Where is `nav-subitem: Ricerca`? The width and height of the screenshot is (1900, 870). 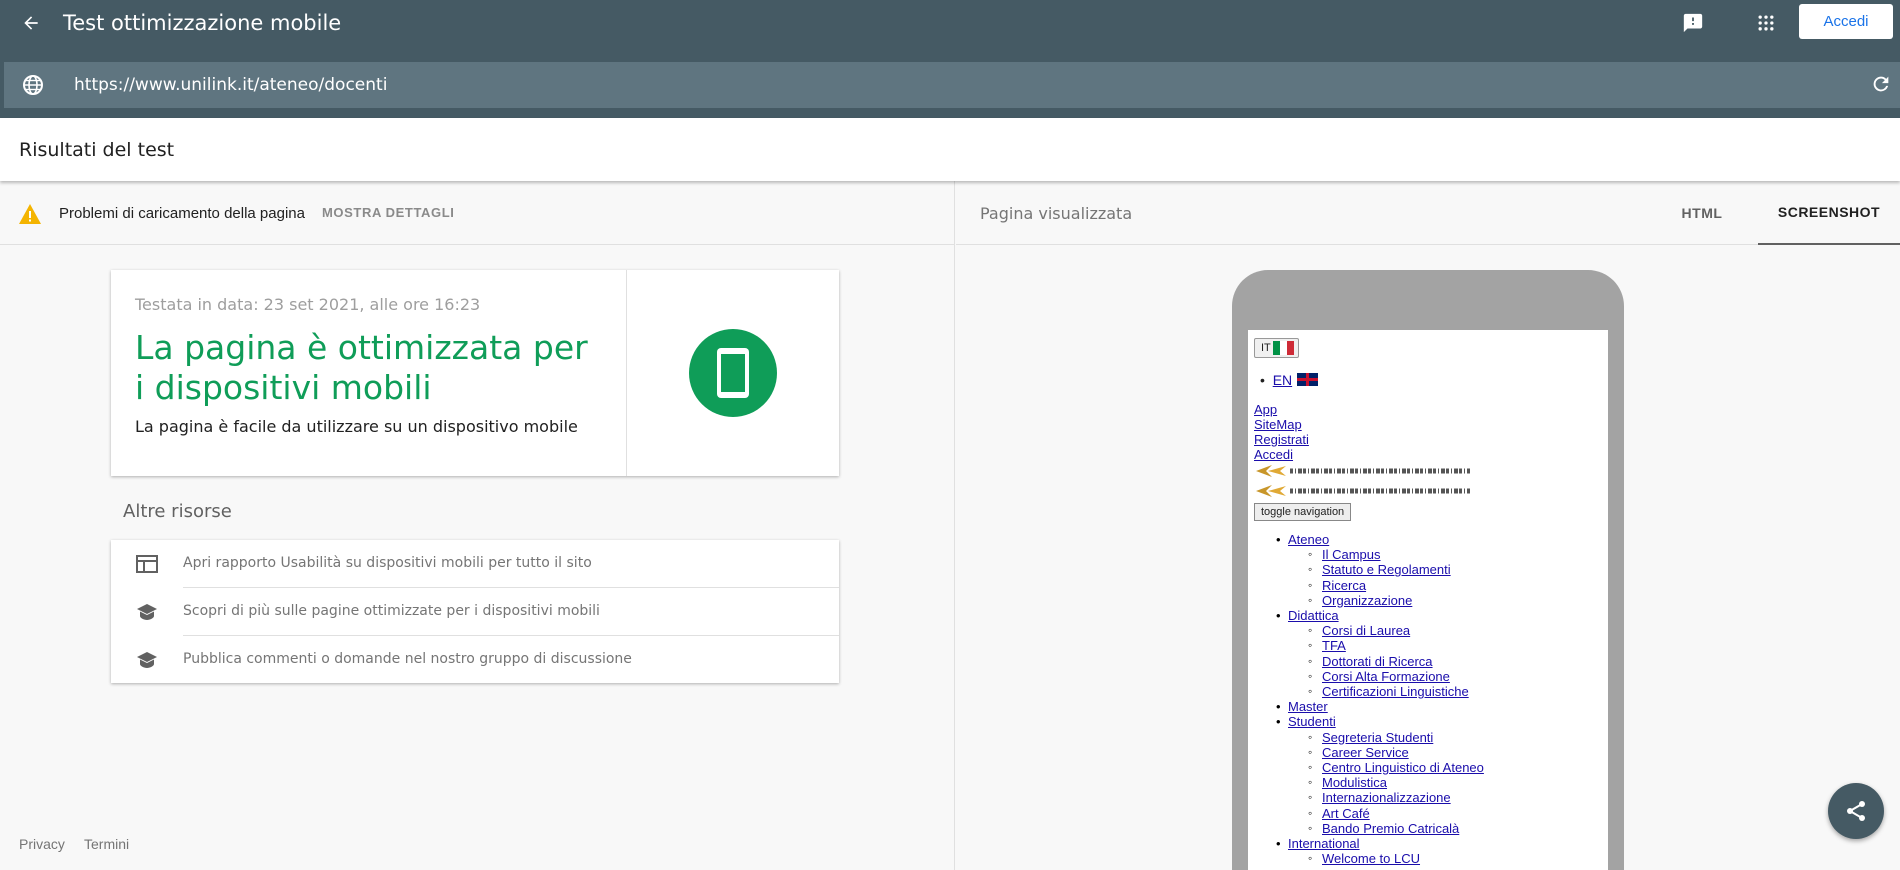 nav-subitem: Ricerca is located at coordinates (1366, 585).